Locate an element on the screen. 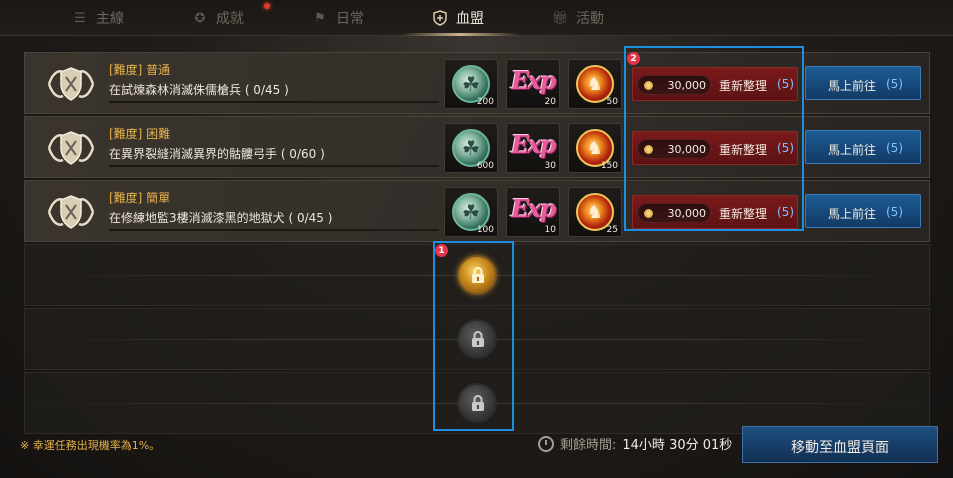 This screenshot has width=953, height=478. mission-description: 在異界裂縫消滅異界的骷髏弓手 ( 0/60 ) is located at coordinates (217, 154).